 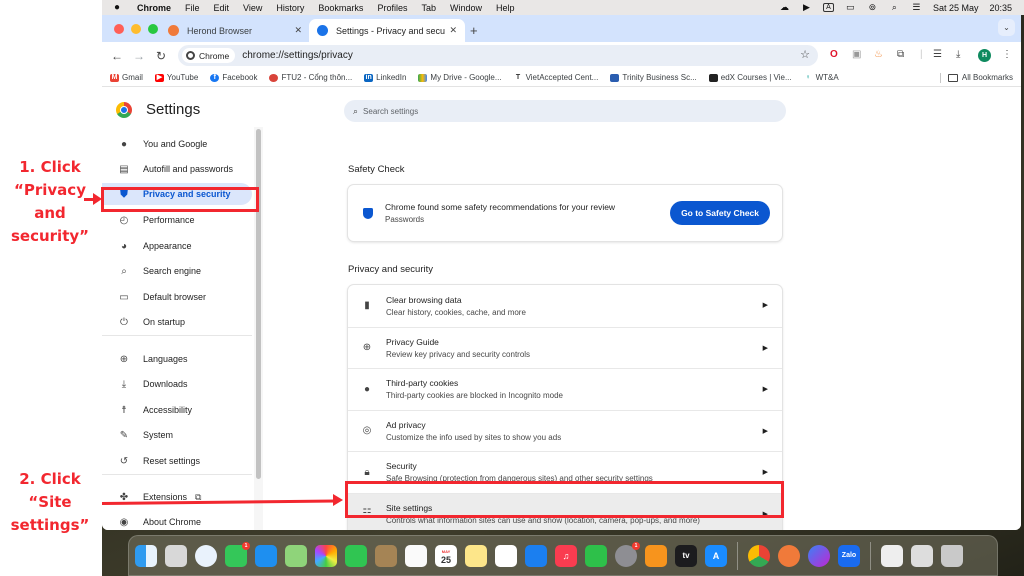 What do you see at coordinates (146, 555) in the screenshot?
I see `finder-icon` at bounding box center [146, 555].